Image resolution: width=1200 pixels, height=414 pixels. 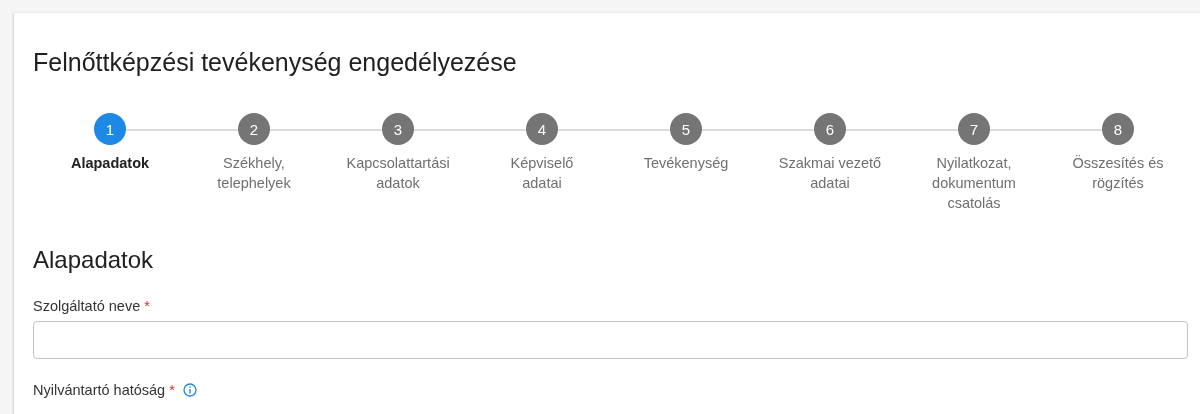 What do you see at coordinates (99, 390) in the screenshot?
I see `field-label: Nyilvántartó hatóság` at bounding box center [99, 390].